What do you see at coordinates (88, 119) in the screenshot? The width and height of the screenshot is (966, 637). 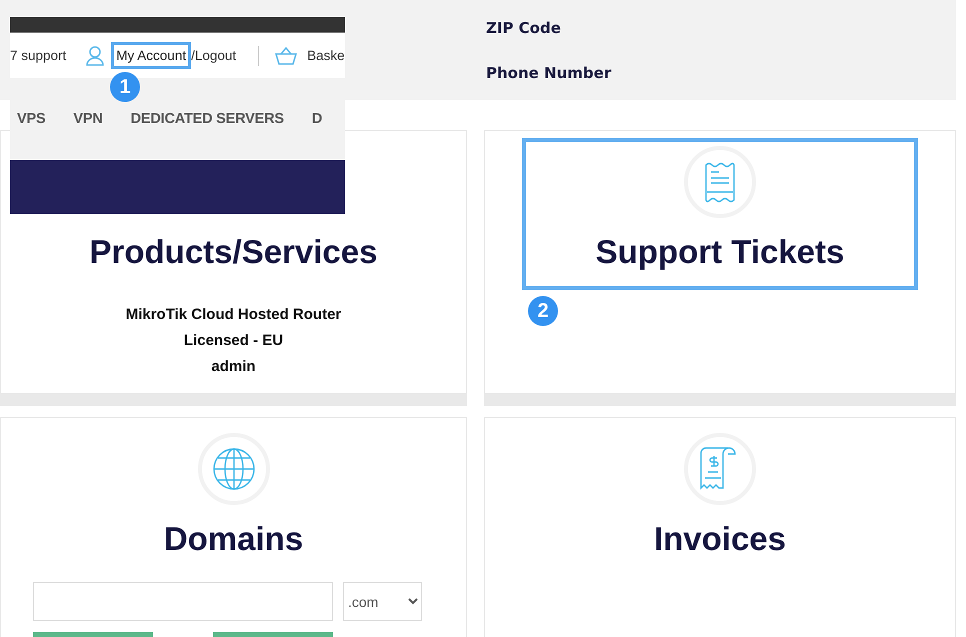 I see `nav-link: VPN` at bounding box center [88, 119].